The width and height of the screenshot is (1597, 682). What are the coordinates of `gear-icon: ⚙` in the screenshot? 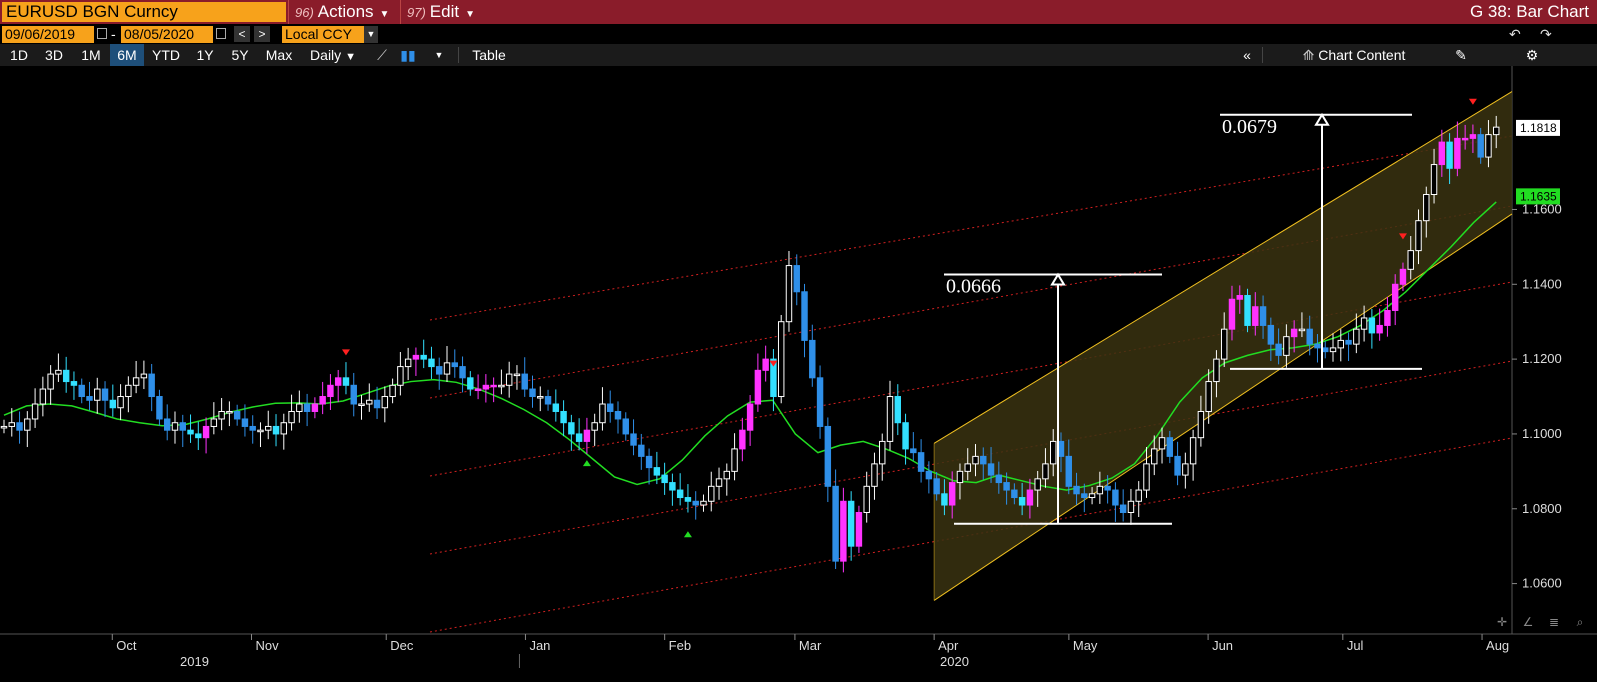 It's located at (1532, 55).